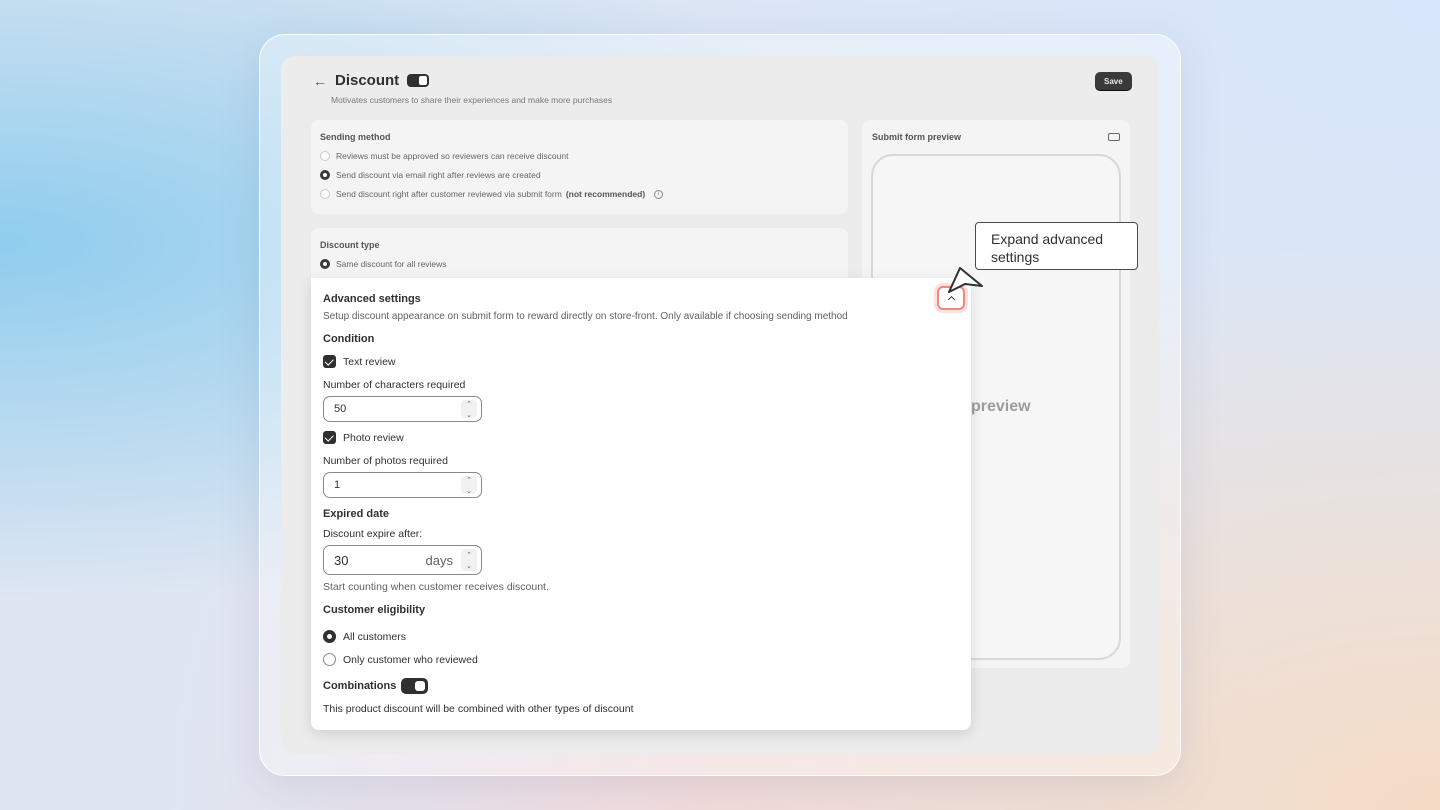 This screenshot has width=1440, height=810. Describe the element at coordinates (1114, 137) in the screenshot. I see `desktop-icon` at that location.